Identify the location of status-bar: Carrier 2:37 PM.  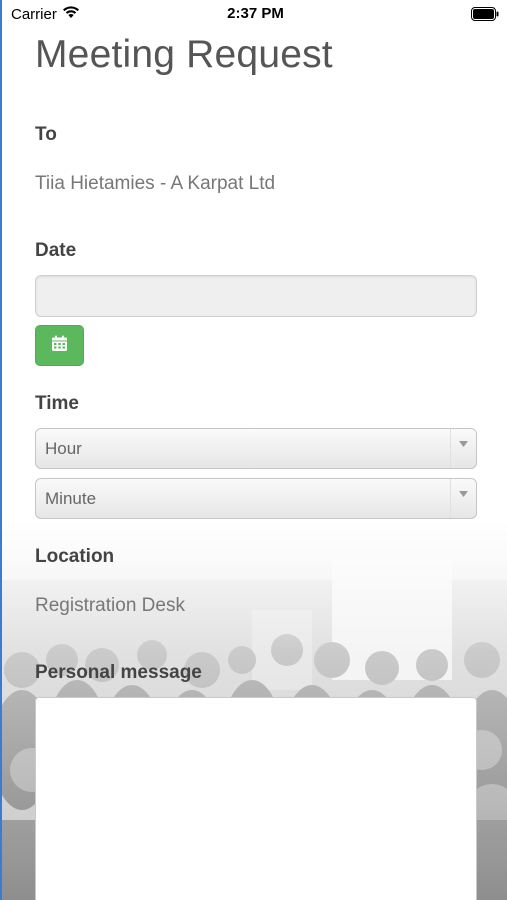
(254, 14).